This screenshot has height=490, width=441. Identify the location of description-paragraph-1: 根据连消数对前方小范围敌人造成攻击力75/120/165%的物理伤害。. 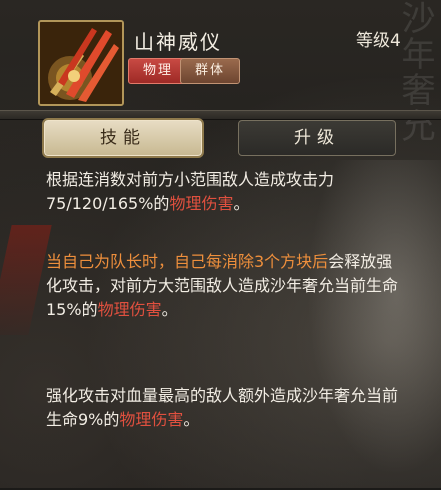
(222, 192).